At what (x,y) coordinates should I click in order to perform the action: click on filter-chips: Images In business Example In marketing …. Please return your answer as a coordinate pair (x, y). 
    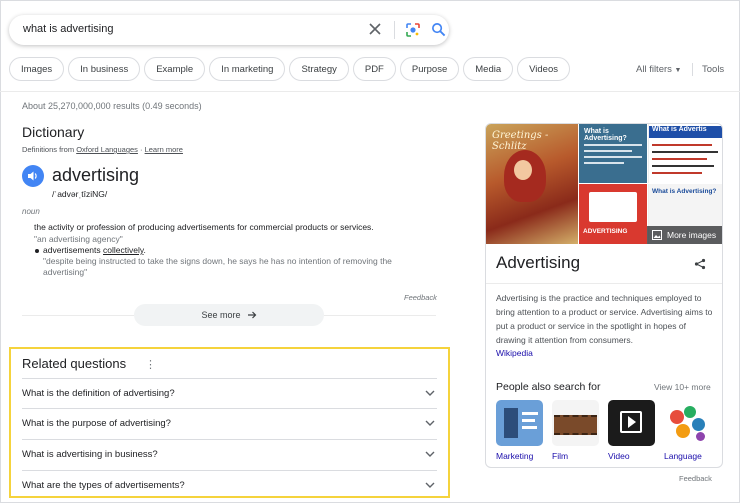
    Looking at the image, I should click on (290, 69).